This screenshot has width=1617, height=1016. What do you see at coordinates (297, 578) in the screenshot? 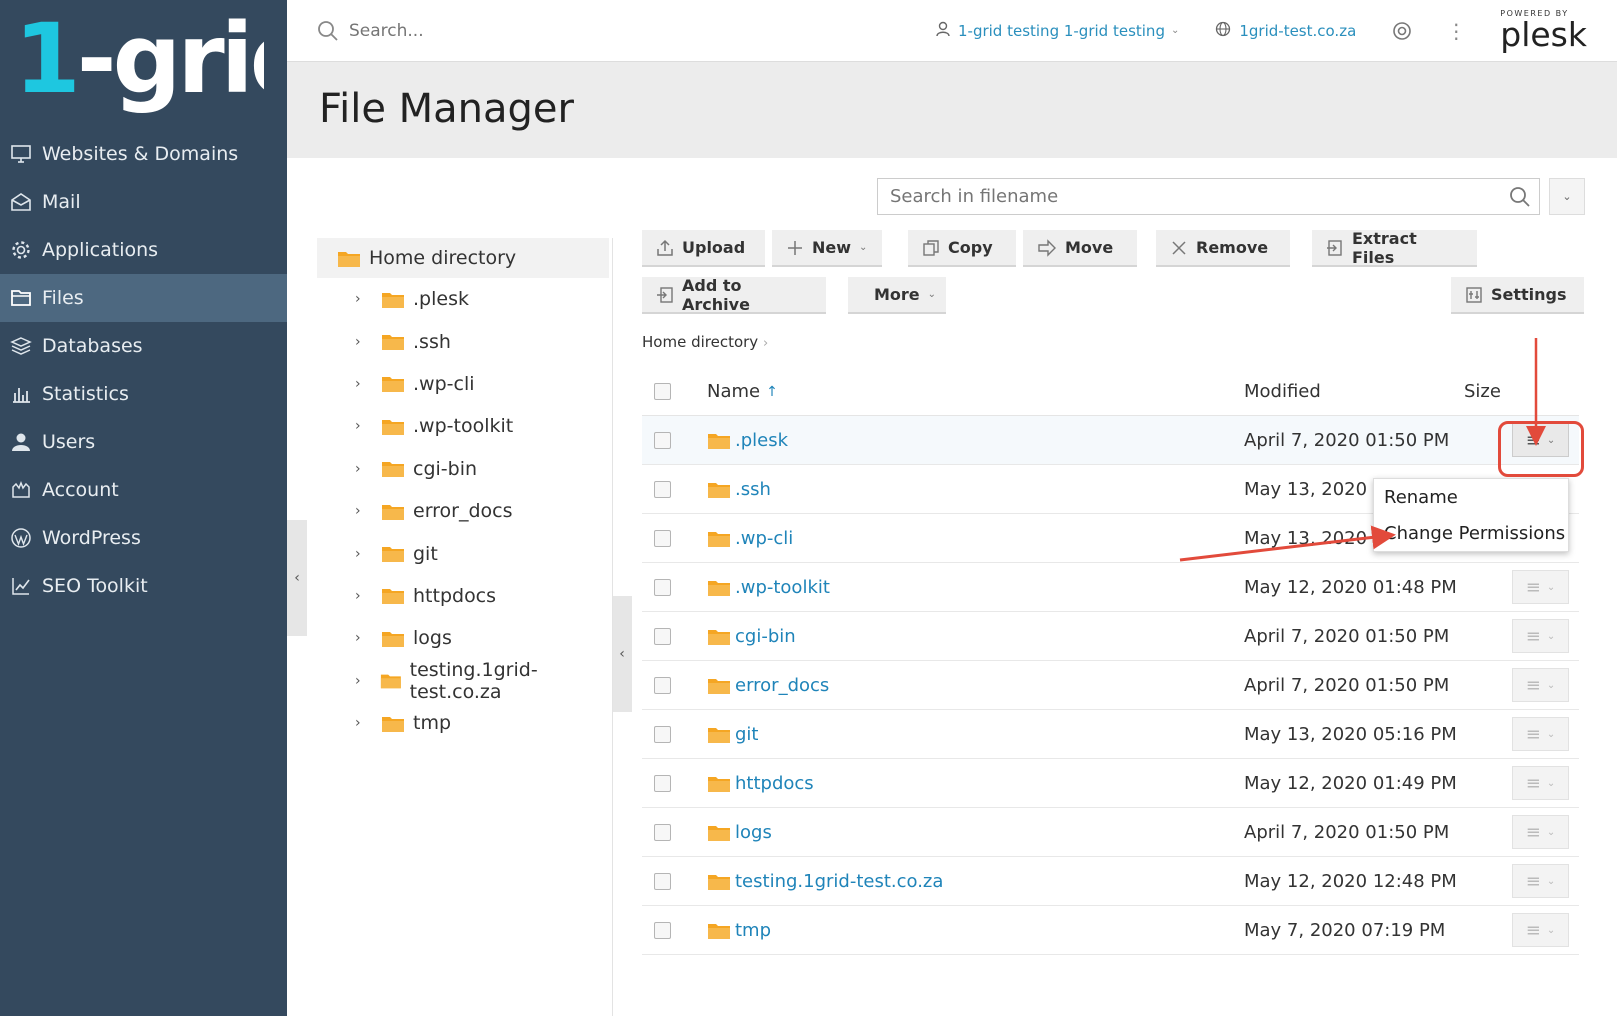
I see `collapse-sidebar-button: ‹` at bounding box center [297, 578].